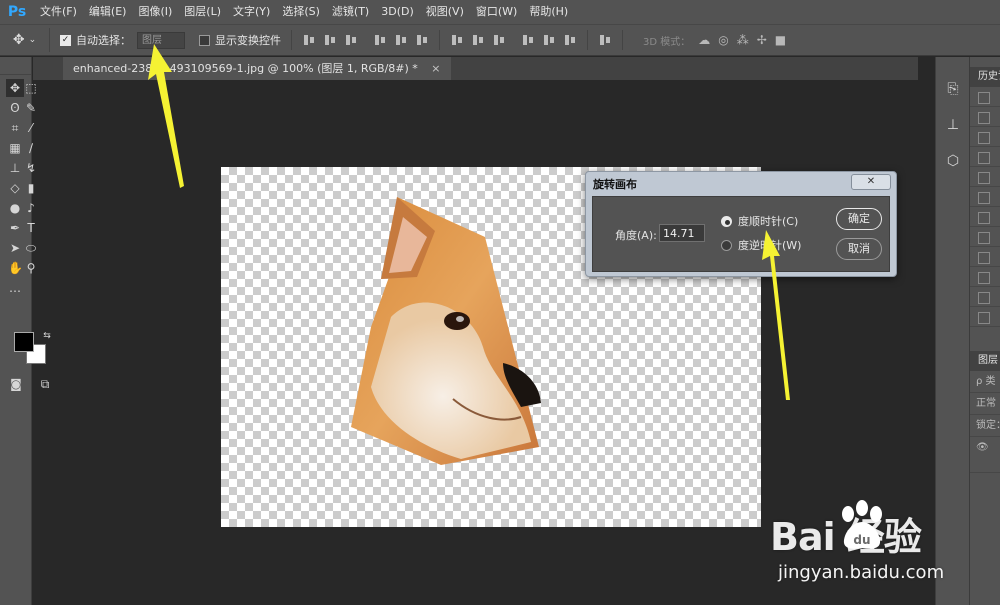 The image size is (1000, 605). Describe the element at coordinates (31, 268) in the screenshot. I see `zoom-tool-icon: ⚲` at that location.